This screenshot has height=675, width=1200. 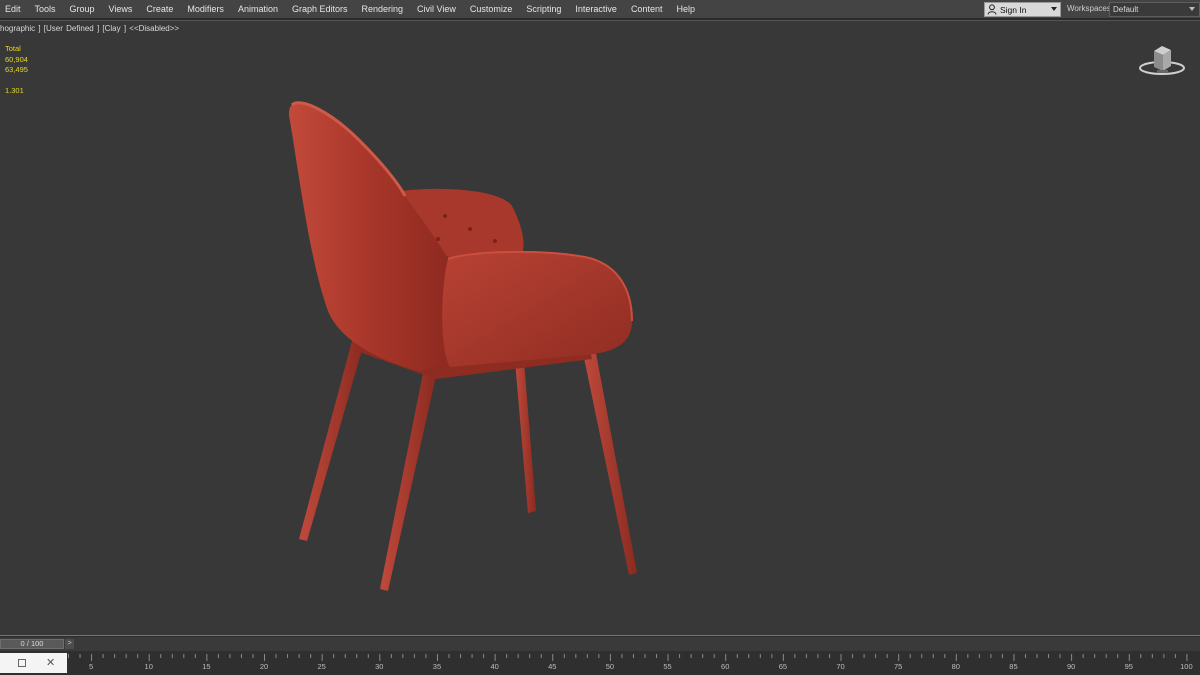 I want to click on ruler-label: 15, so click(x=206, y=666).